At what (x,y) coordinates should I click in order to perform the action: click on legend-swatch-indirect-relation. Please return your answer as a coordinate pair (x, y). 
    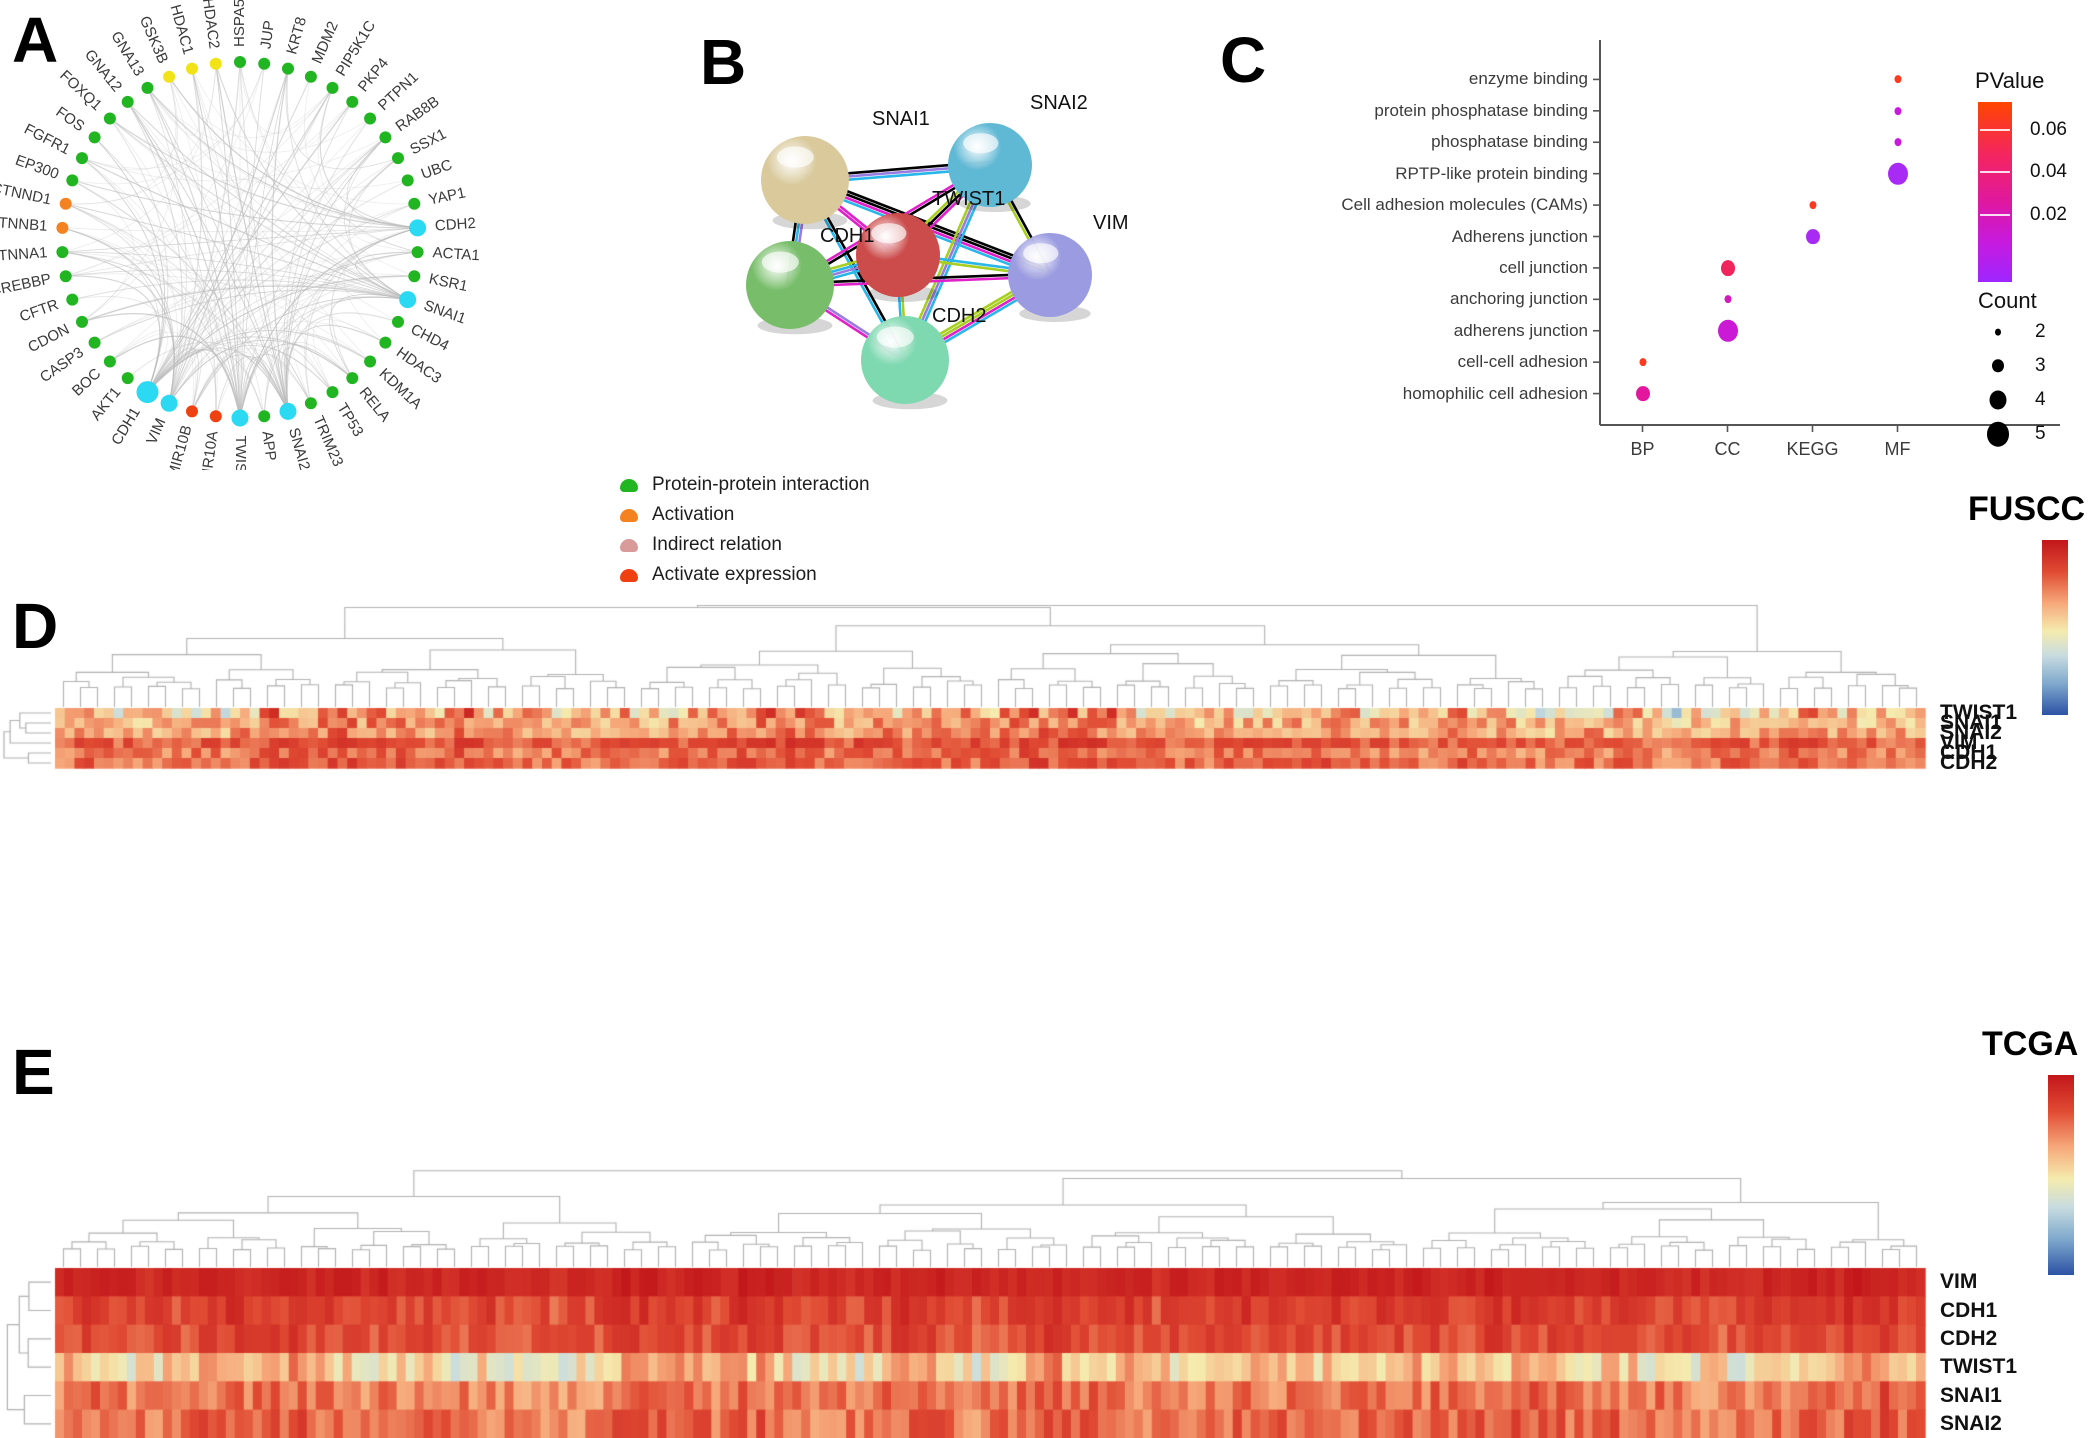
    Looking at the image, I should click on (629, 545).